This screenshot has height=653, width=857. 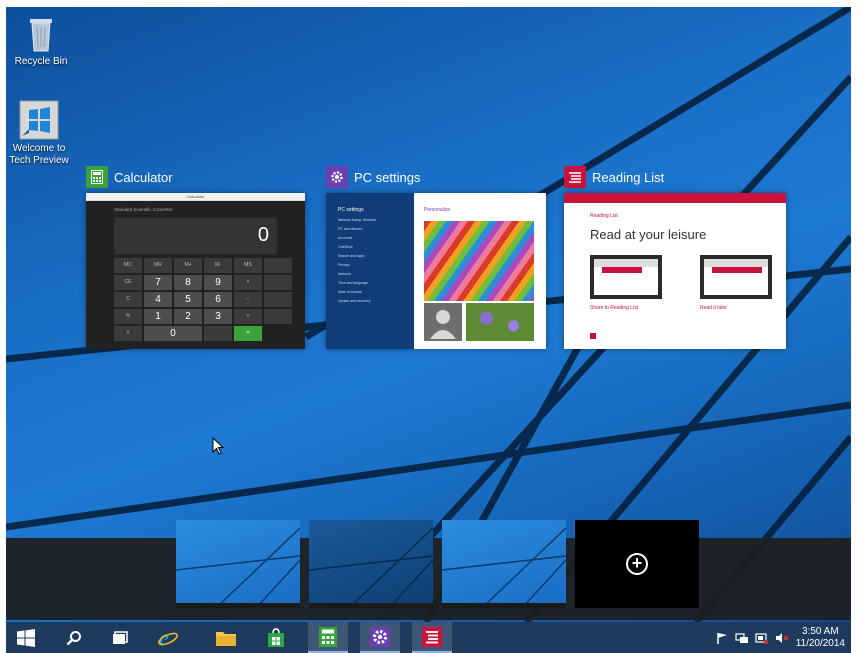 I want to click on task-view-icon, so click(x=120, y=637).